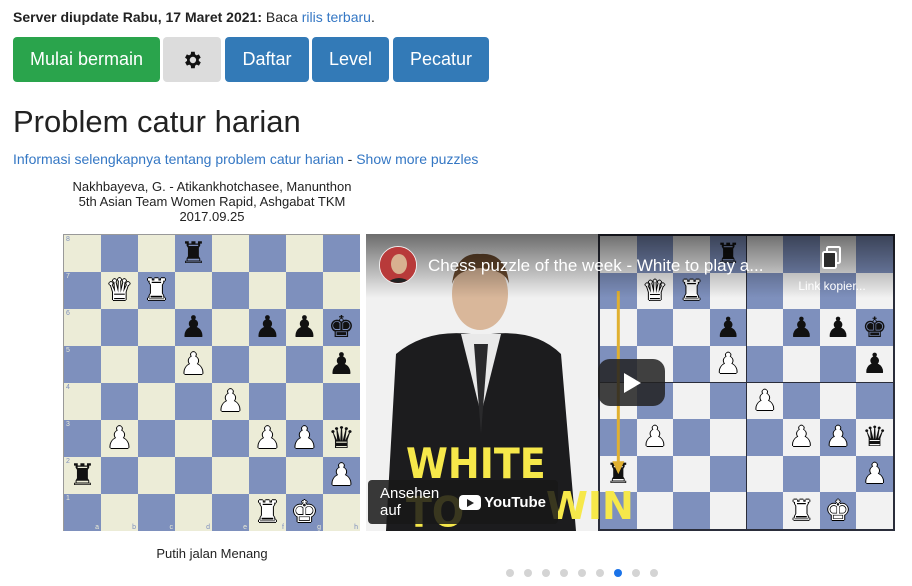  What do you see at coordinates (267, 401) in the screenshot?
I see `square-f4` at bounding box center [267, 401].